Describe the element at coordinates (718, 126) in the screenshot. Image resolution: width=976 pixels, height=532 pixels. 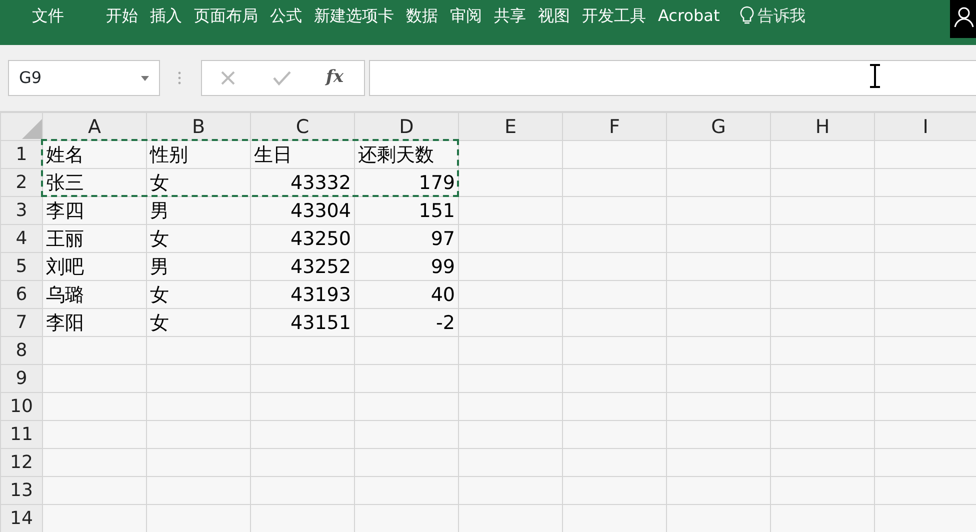
I see `column-header: G` at that location.